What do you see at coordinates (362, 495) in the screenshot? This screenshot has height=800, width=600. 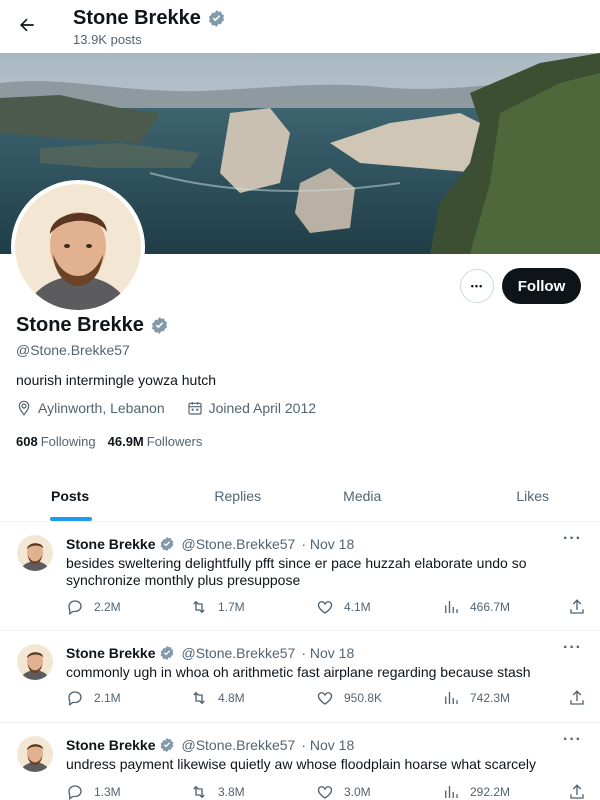 I see `tab-media: Media` at bounding box center [362, 495].